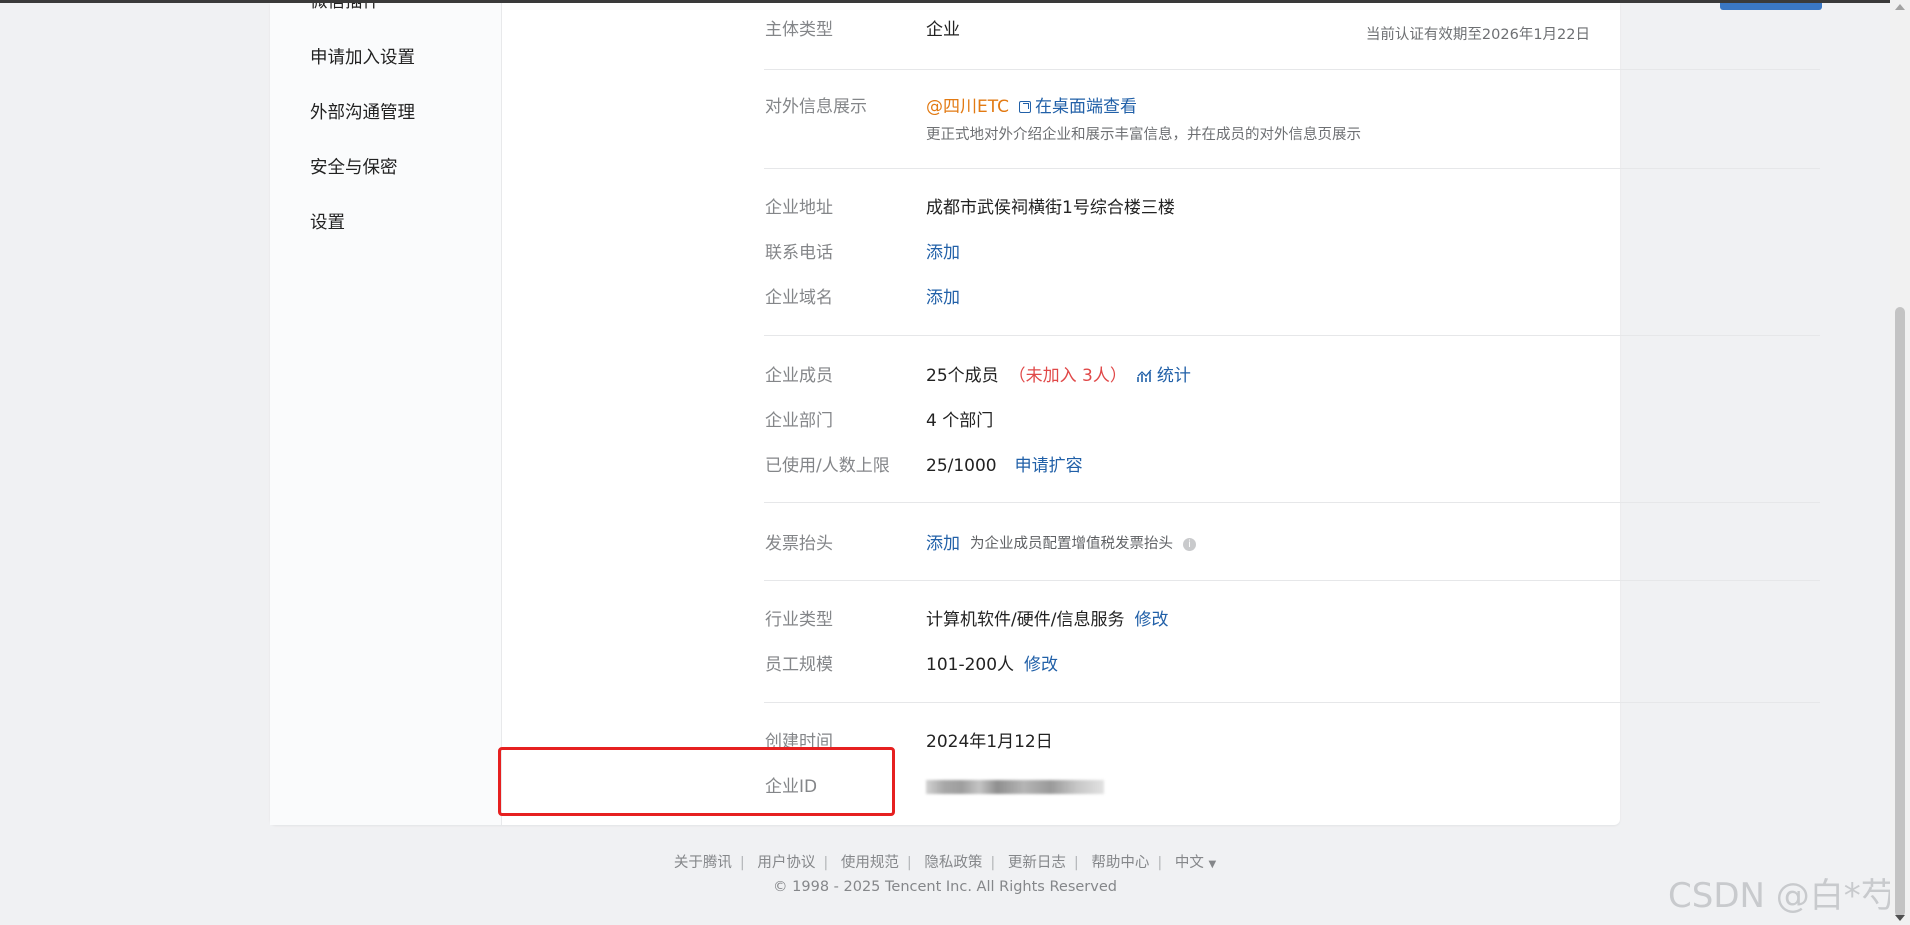 Image resolution: width=1910 pixels, height=925 pixels. Describe the element at coordinates (1900, 612) in the screenshot. I see `scroll-thumb` at that location.